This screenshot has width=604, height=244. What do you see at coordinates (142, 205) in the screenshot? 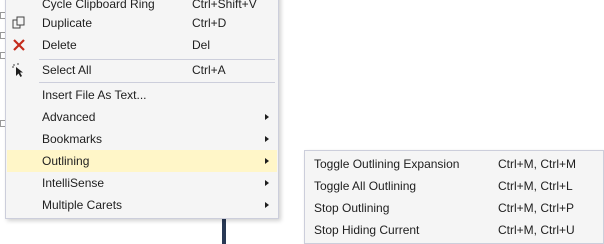
I see `menu-item-multiple-carets: Multiple Carets` at bounding box center [142, 205].